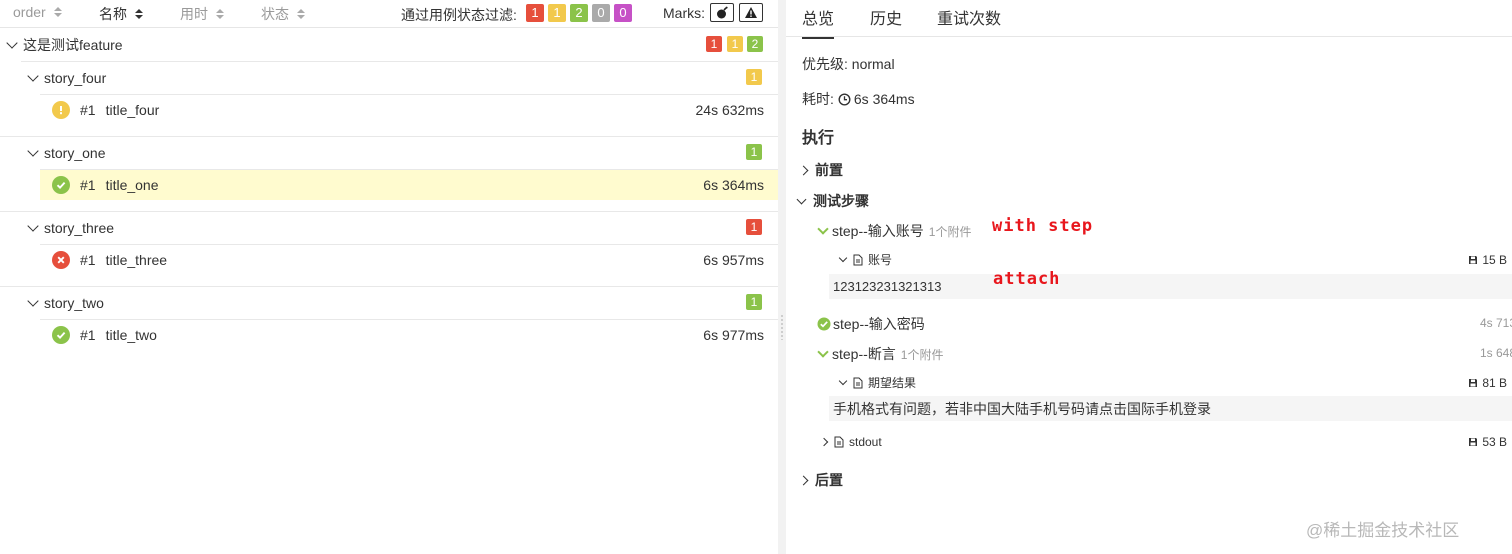 This screenshot has width=1512, height=554. I want to click on stdout-label: stdout, so click(865, 442).